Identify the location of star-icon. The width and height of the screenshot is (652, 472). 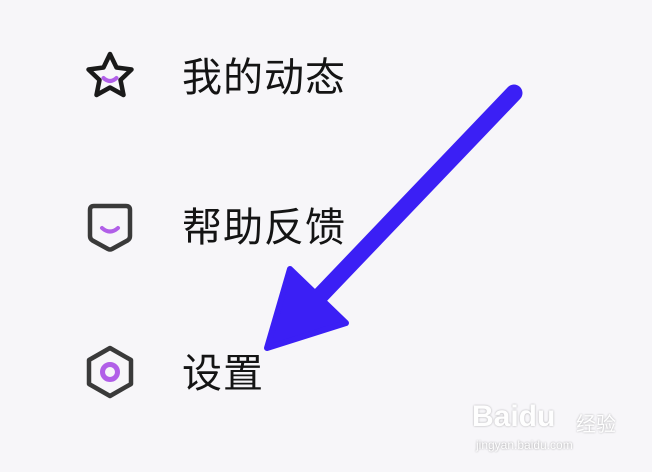
(110, 78).